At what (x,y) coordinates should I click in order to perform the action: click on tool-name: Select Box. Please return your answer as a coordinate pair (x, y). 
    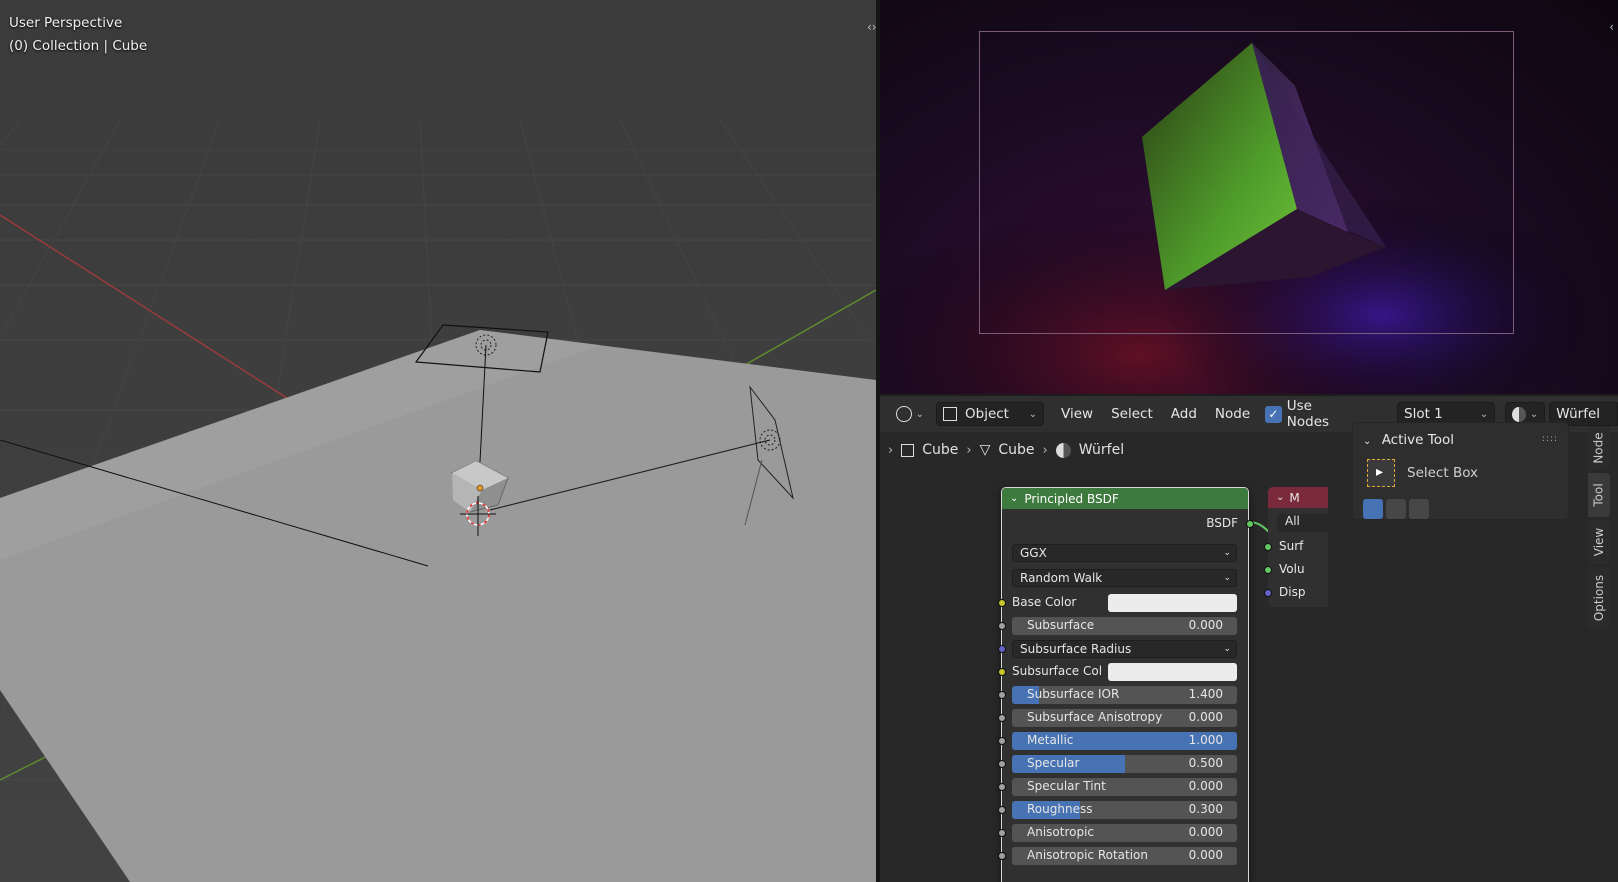
    Looking at the image, I should click on (1443, 473).